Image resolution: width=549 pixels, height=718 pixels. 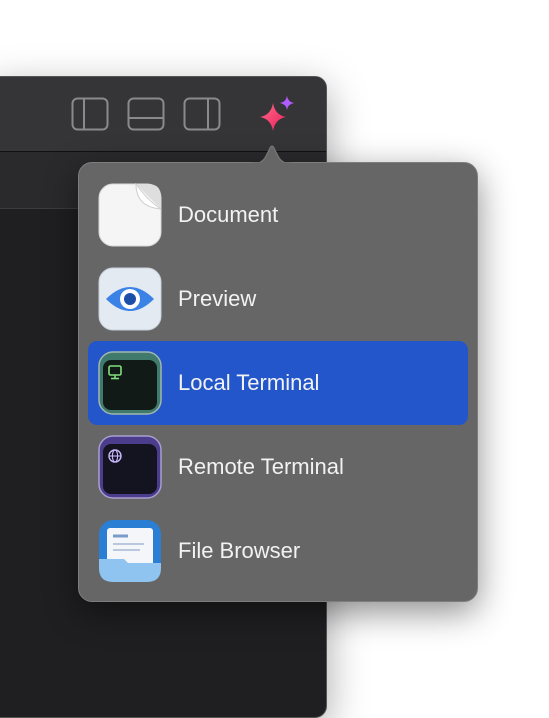 What do you see at coordinates (228, 214) in the screenshot?
I see `menu-item-label: Document` at bounding box center [228, 214].